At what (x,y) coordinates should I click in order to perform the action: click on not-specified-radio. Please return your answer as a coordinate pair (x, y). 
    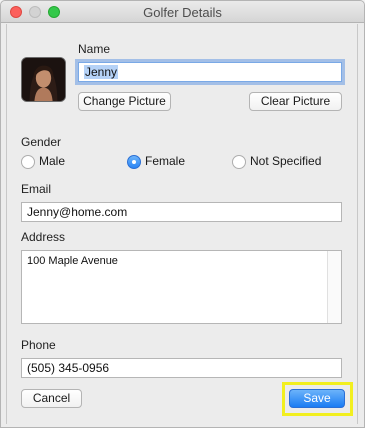
    Looking at the image, I should click on (239, 162).